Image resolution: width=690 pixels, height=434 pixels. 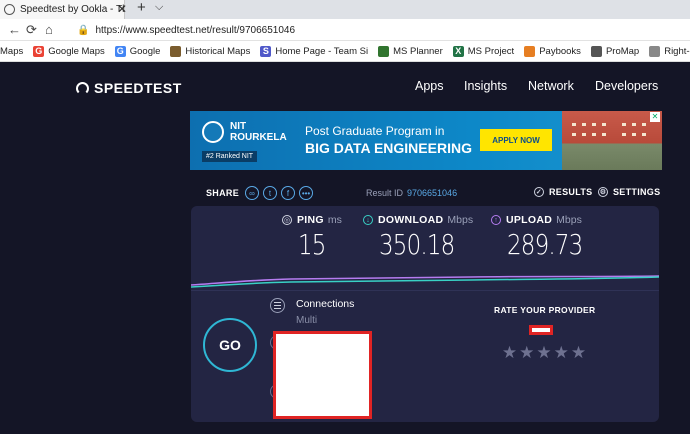 What do you see at coordinates (310, 220) in the screenshot?
I see `ping-label: PING` at bounding box center [310, 220].